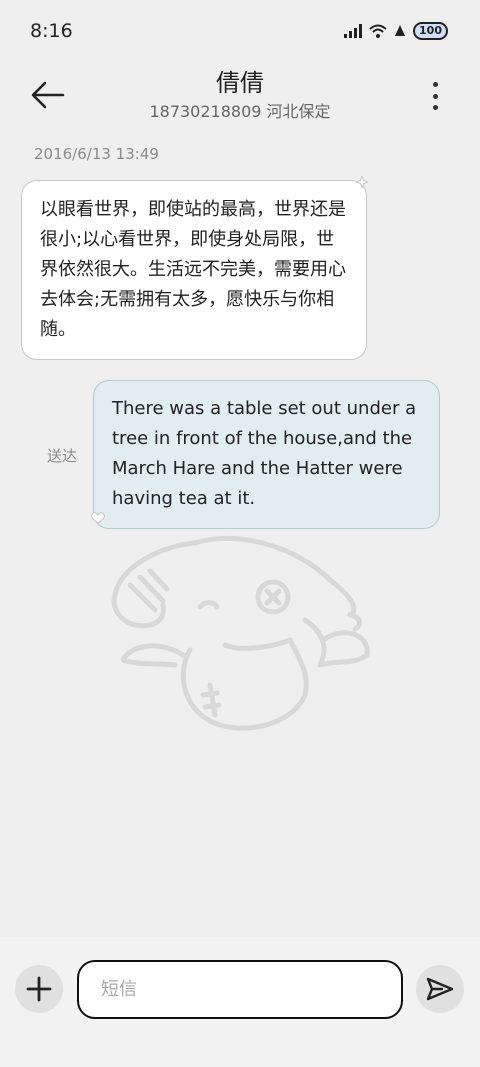  What do you see at coordinates (240, 989) in the screenshot?
I see `message-input` at bounding box center [240, 989].